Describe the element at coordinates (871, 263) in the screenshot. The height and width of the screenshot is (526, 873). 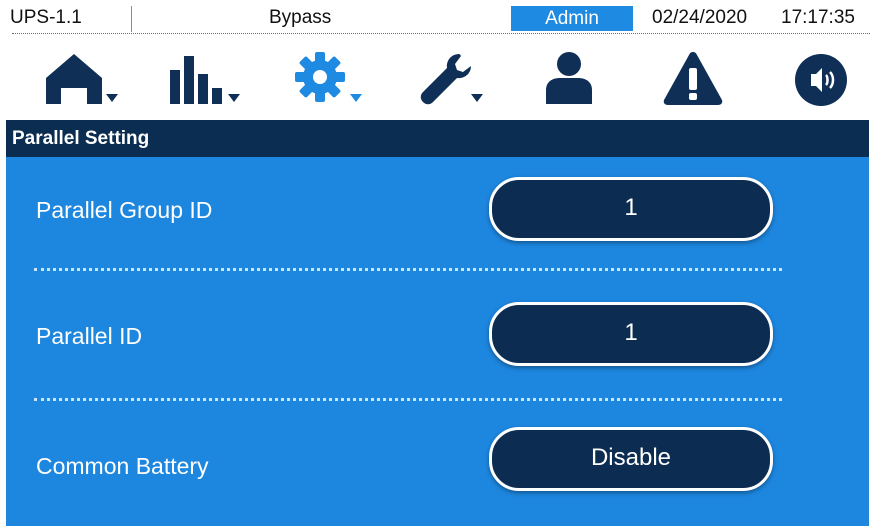
I see `right-frame` at that location.